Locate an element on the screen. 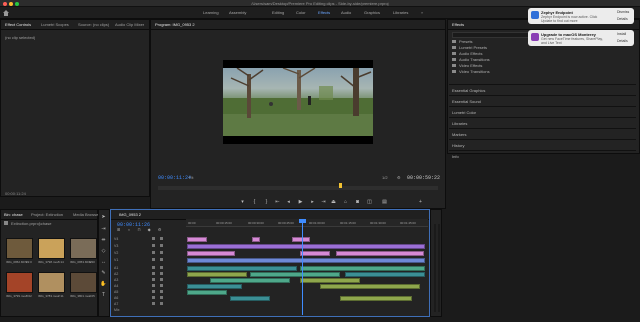 Image resolution: width=640 pixels, height=322 pixels. workspace-learning: Learning is located at coordinates (211, 12).